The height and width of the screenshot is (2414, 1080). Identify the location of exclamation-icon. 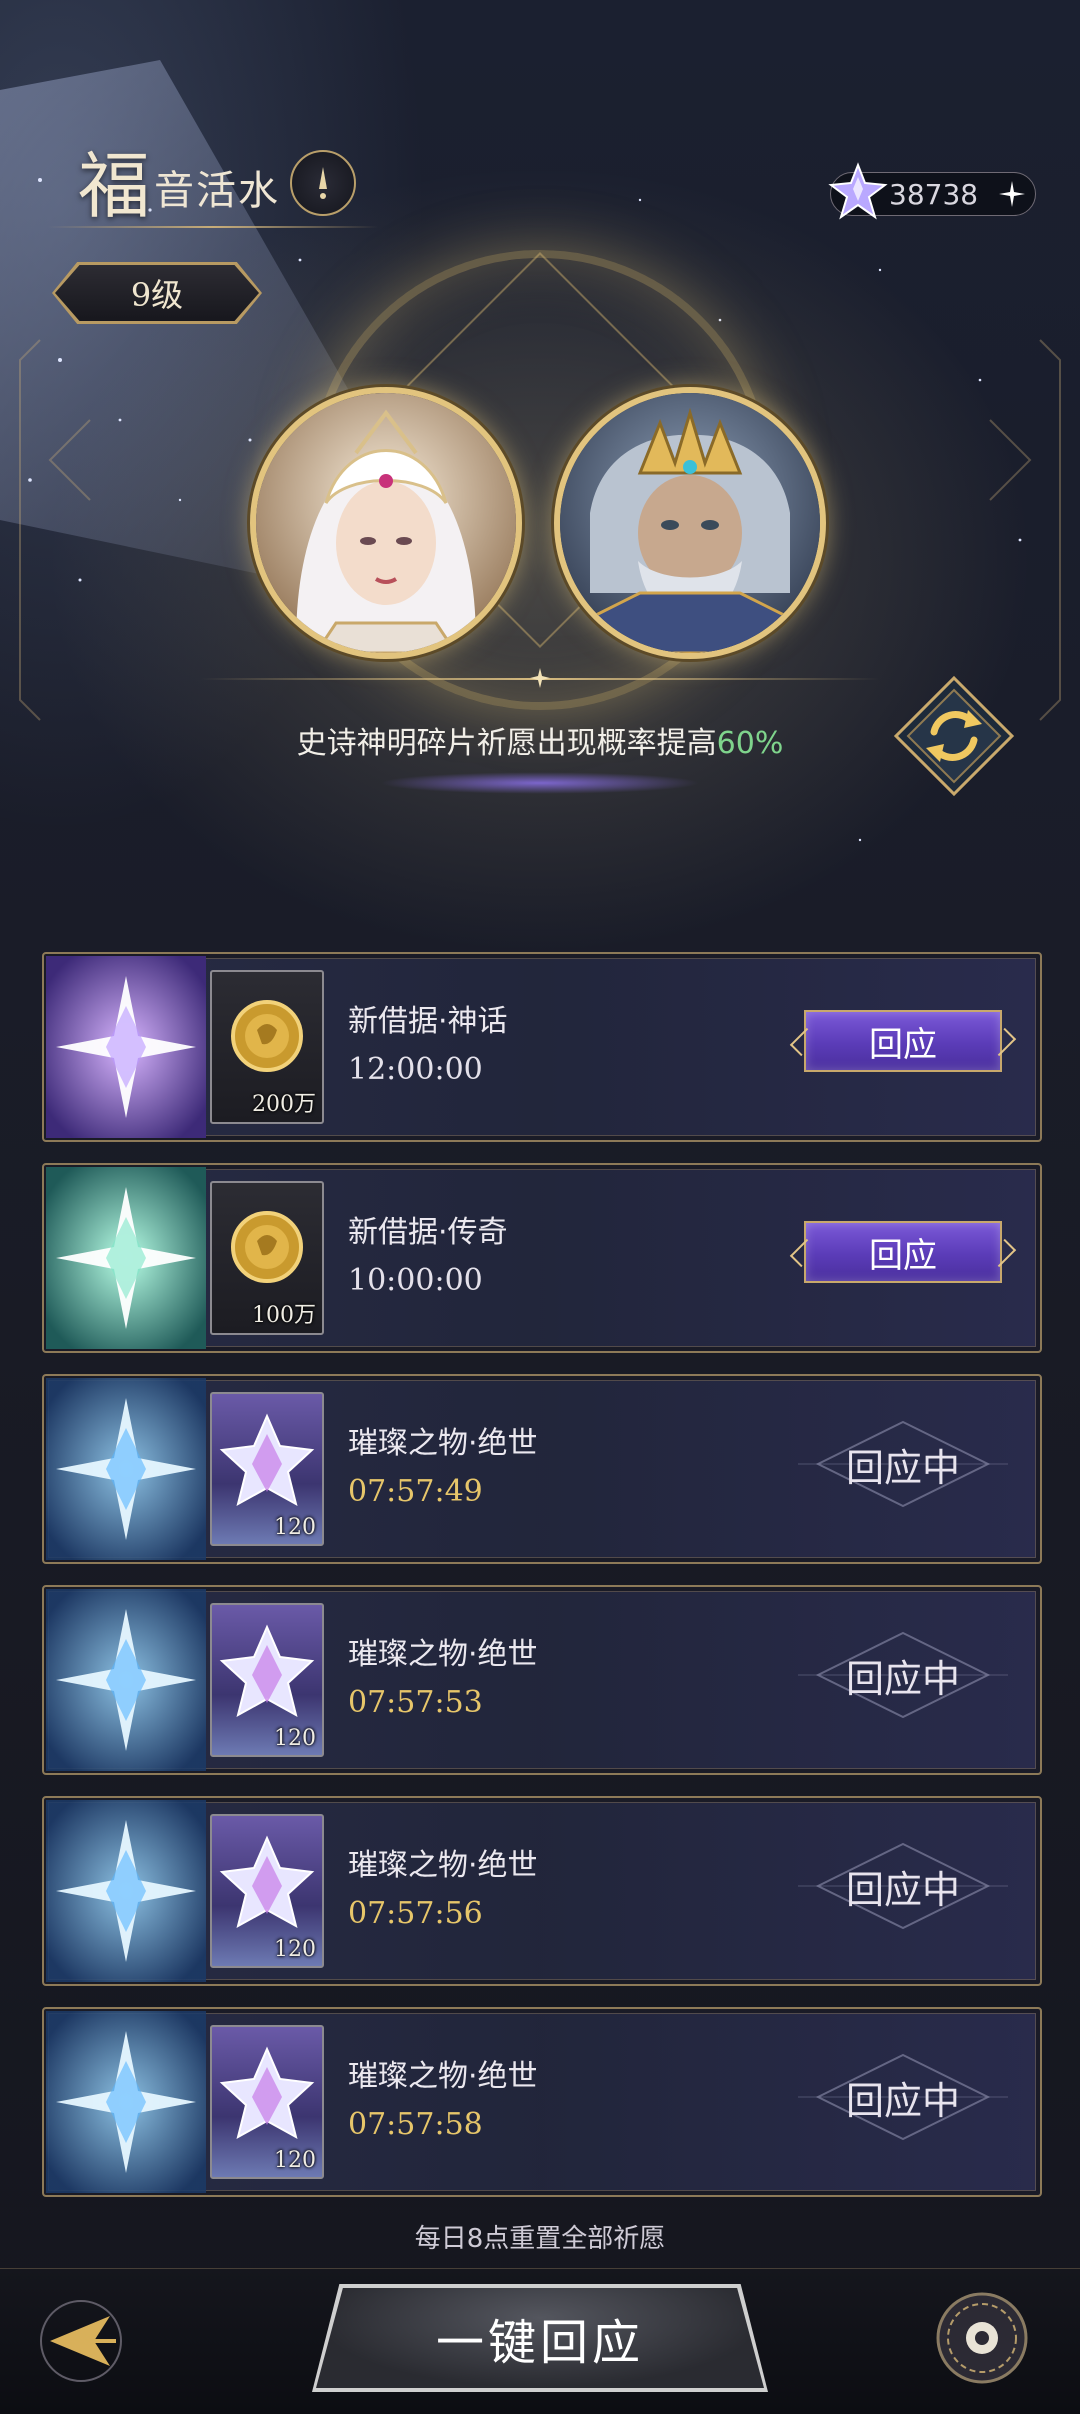
(323, 183).